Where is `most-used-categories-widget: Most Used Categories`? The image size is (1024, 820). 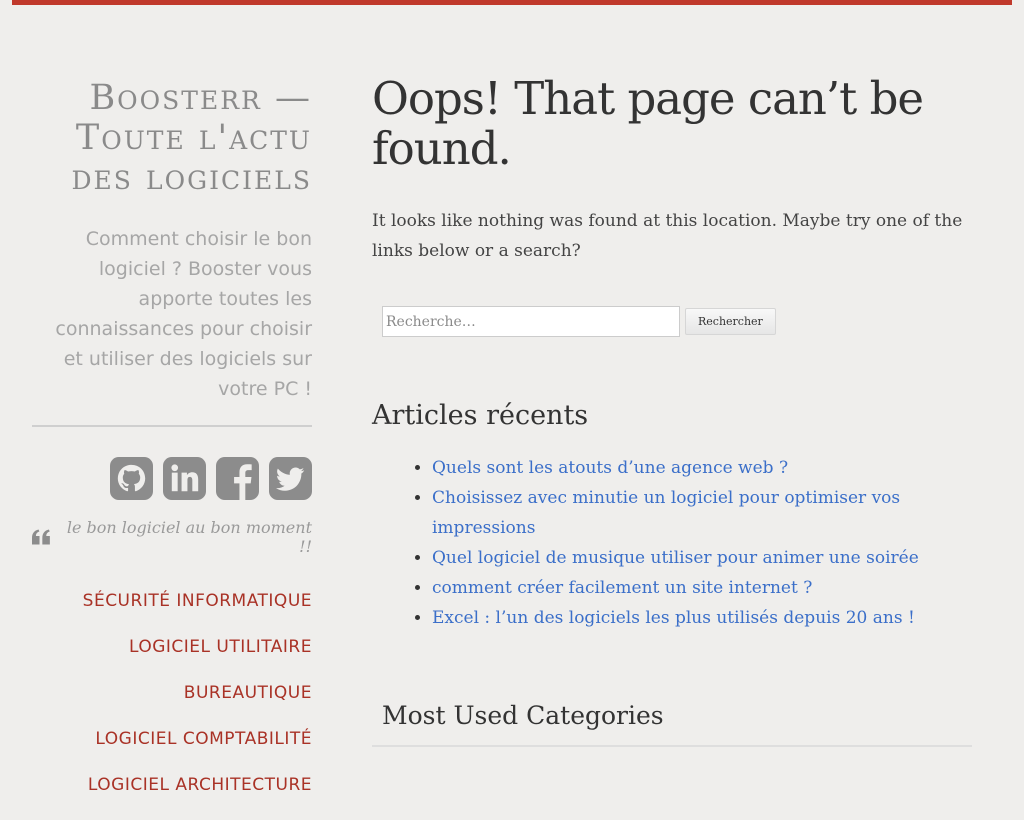 most-used-categories-widget: Most Used Categories is located at coordinates (672, 723).